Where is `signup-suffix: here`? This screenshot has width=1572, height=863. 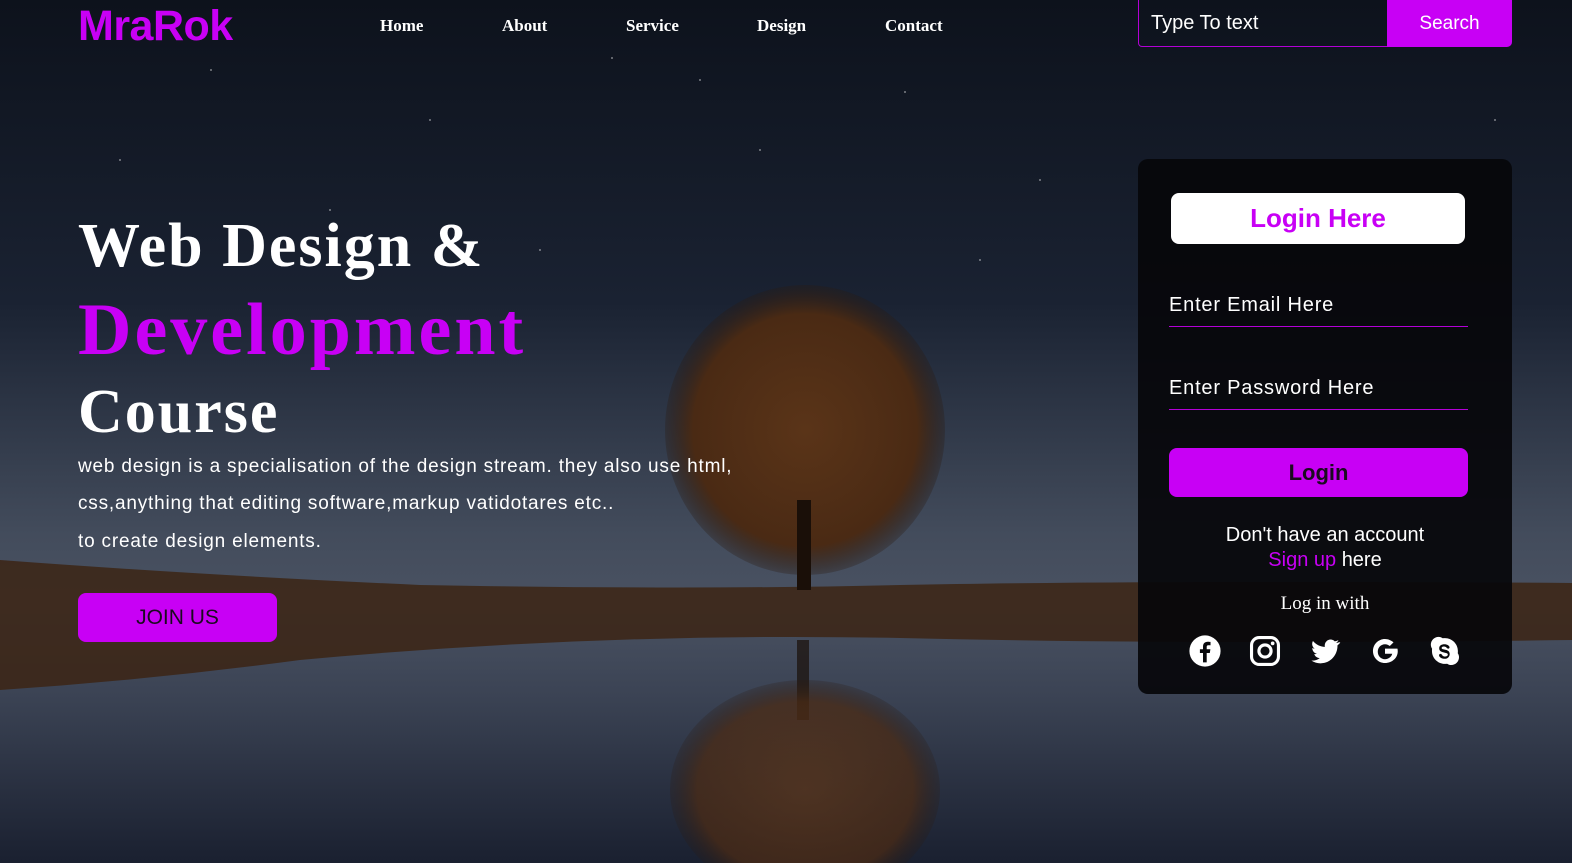 signup-suffix: here is located at coordinates (1361, 560).